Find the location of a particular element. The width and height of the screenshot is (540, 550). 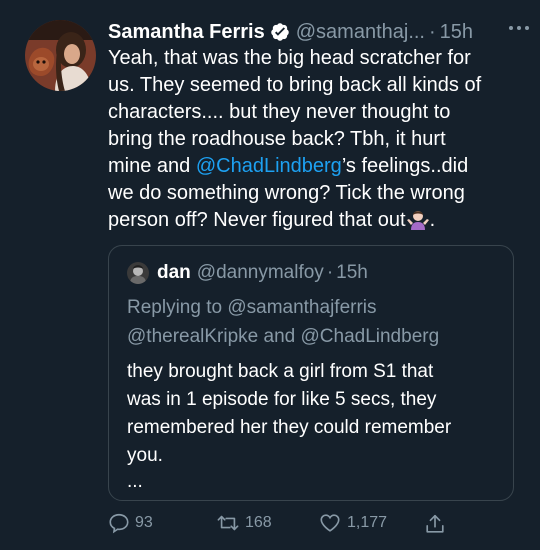

like-button: 1,177 is located at coordinates (352, 523).